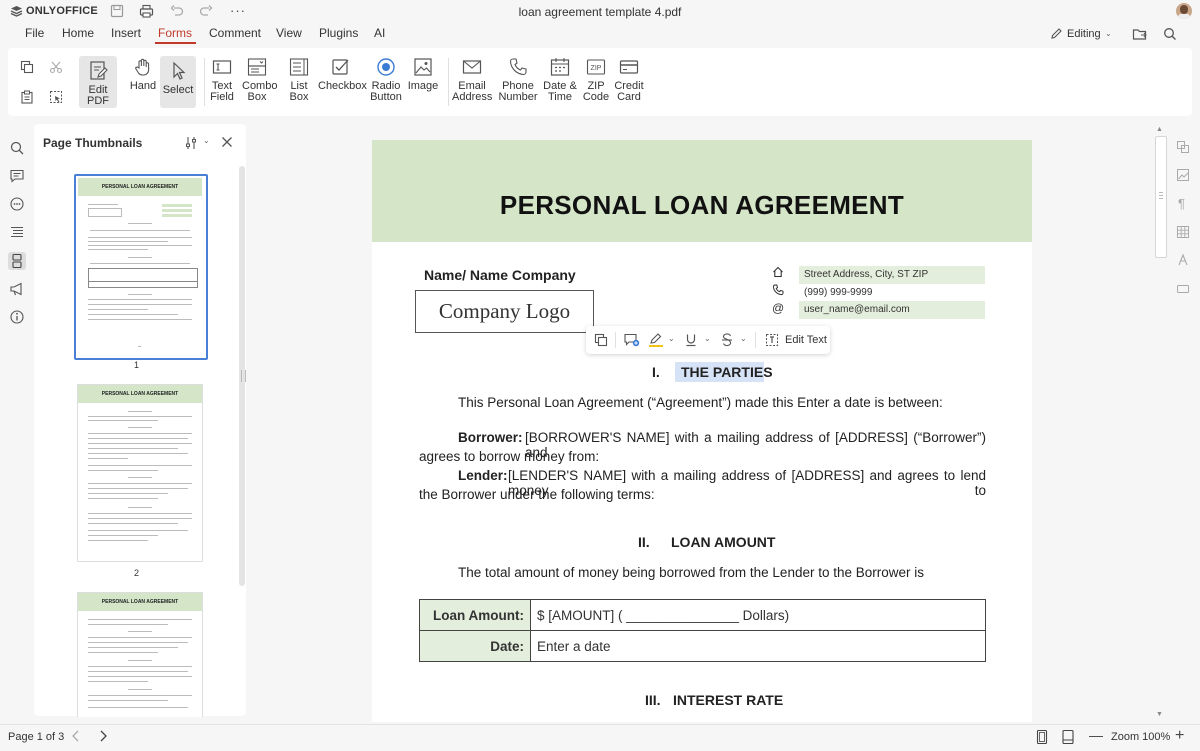 This screenshot has width=1200, height=751. I want to click on paste-icon, so click(27, 97).